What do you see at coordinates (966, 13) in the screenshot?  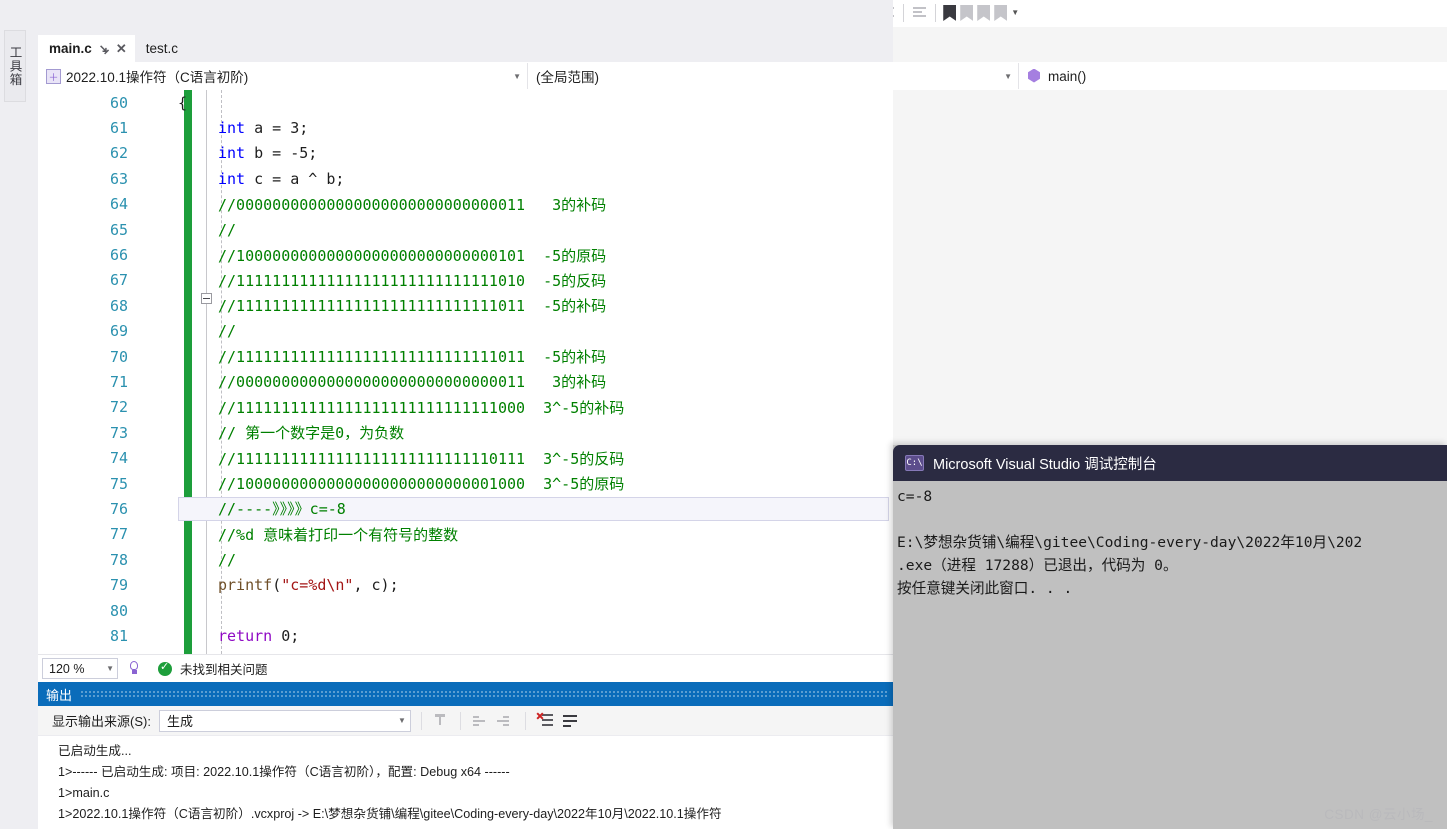 I see `previous-bookmark-button` at bounding box center [966, 13].